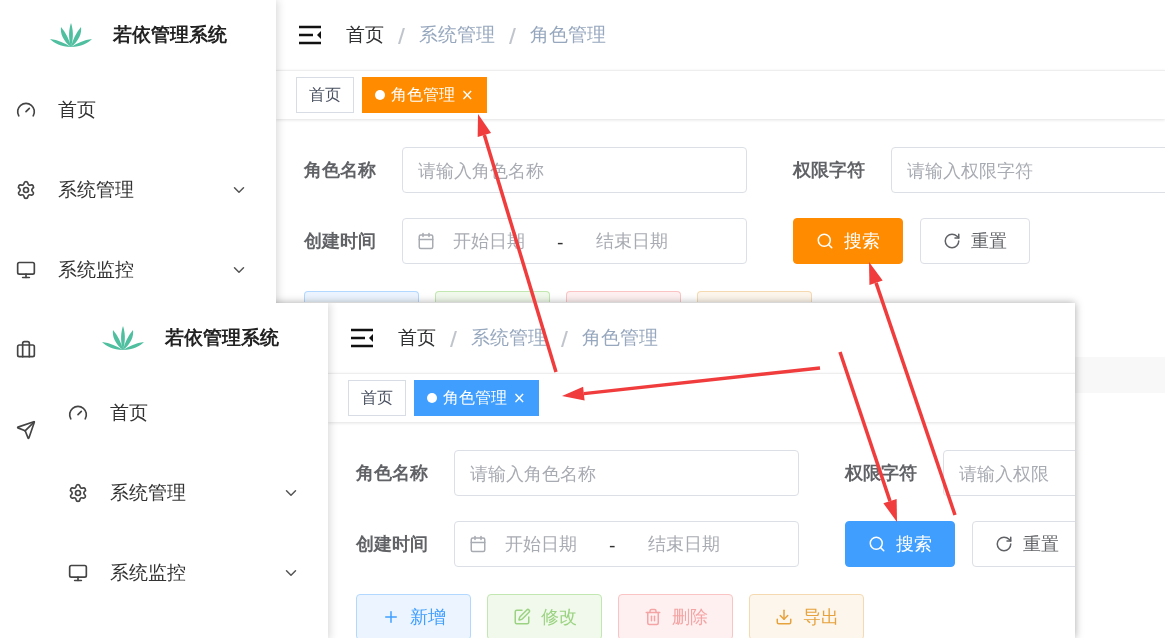 This screenshot has width=1165, height=638. What do you see at coordinates (652, 617) in the screenshot?
I see `trash-icon` at bounding box center [652, 617].